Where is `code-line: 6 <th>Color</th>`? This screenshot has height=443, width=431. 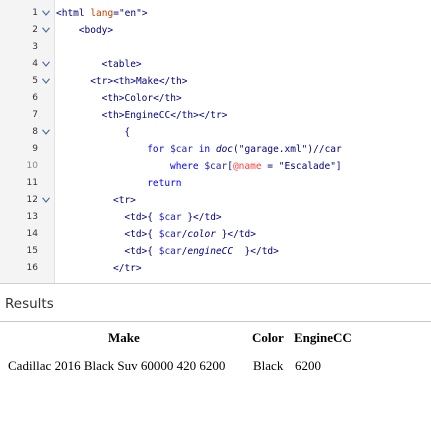 code-line: 6 <th>Color</th> is located at coordinates (215, 98).